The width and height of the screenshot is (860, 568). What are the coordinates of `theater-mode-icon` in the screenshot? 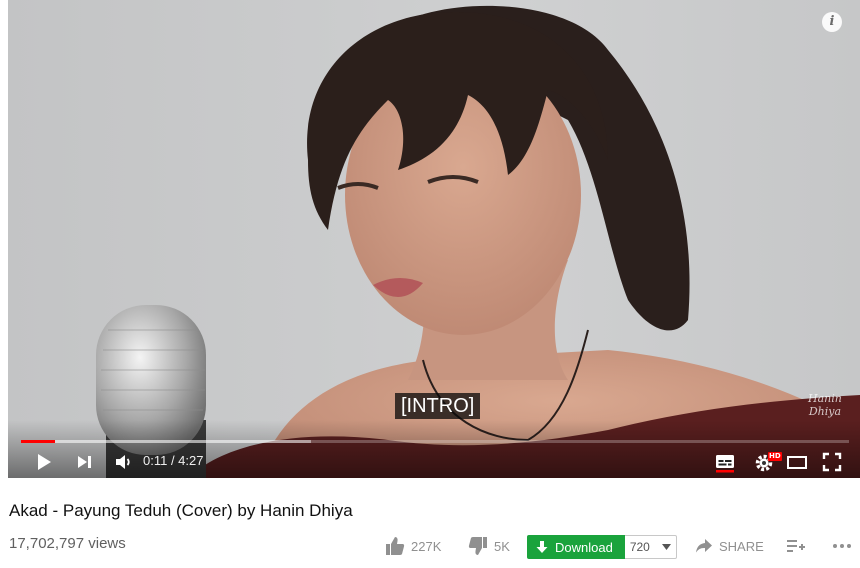 It's located at (797, 462).